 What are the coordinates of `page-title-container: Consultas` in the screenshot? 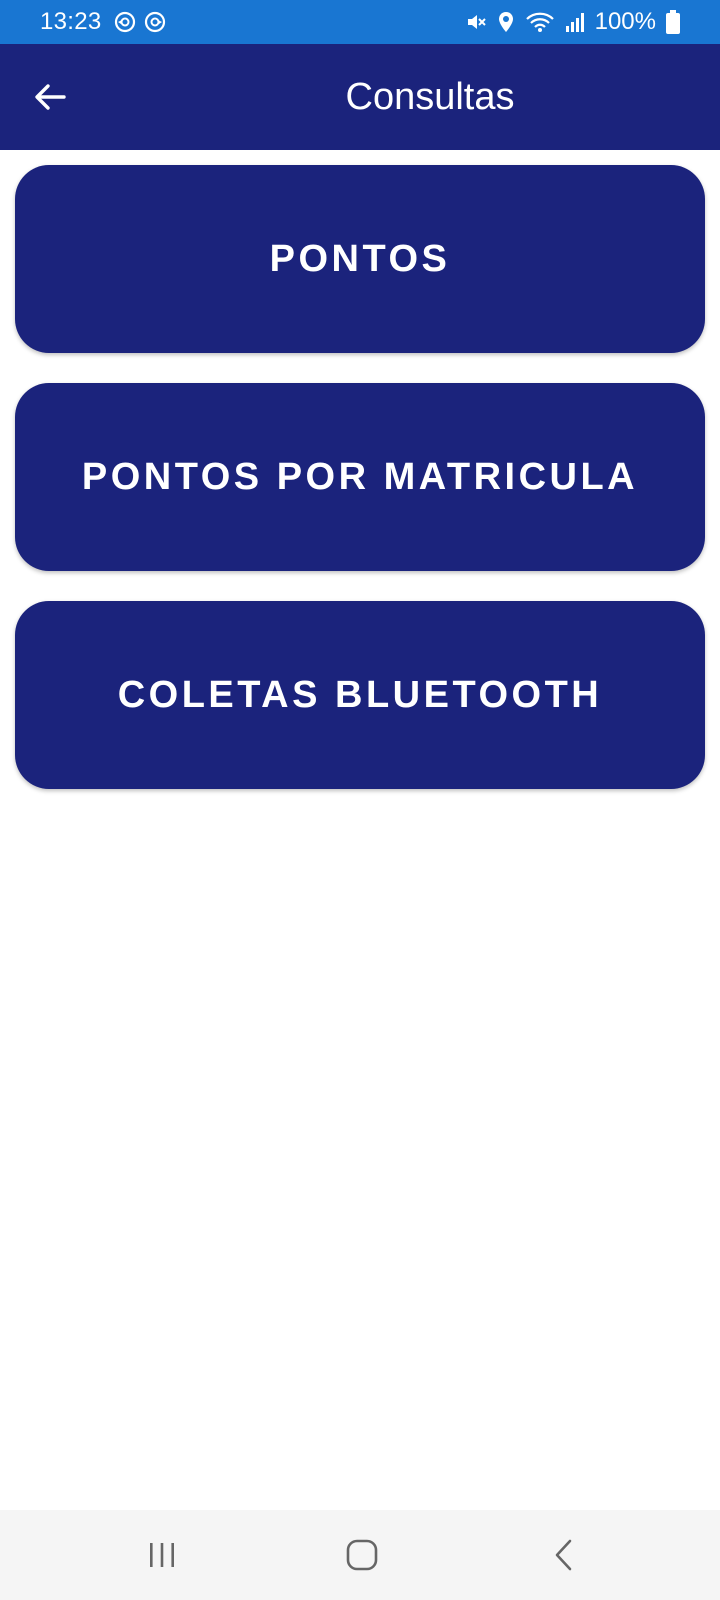 It's located at (360, 97).